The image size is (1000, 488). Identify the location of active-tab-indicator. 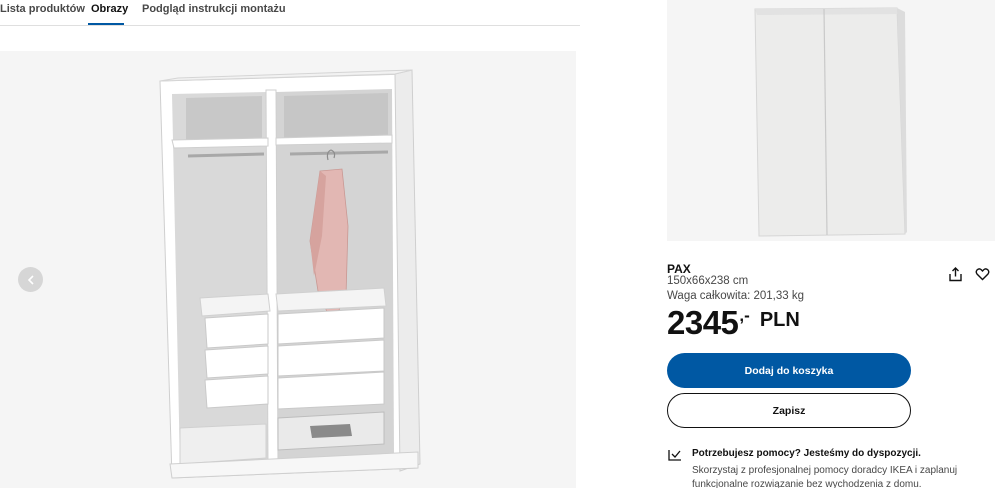
(106, 24).